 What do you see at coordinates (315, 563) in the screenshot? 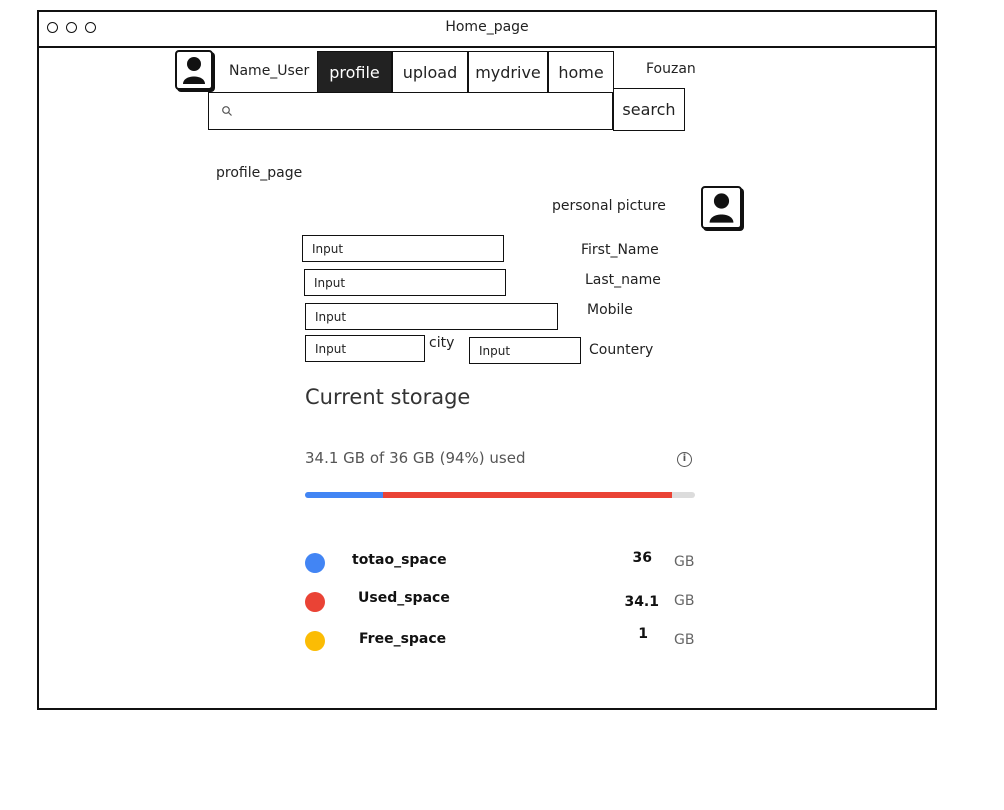
I see `legend-total-dot` at bounding box center [315, 563].